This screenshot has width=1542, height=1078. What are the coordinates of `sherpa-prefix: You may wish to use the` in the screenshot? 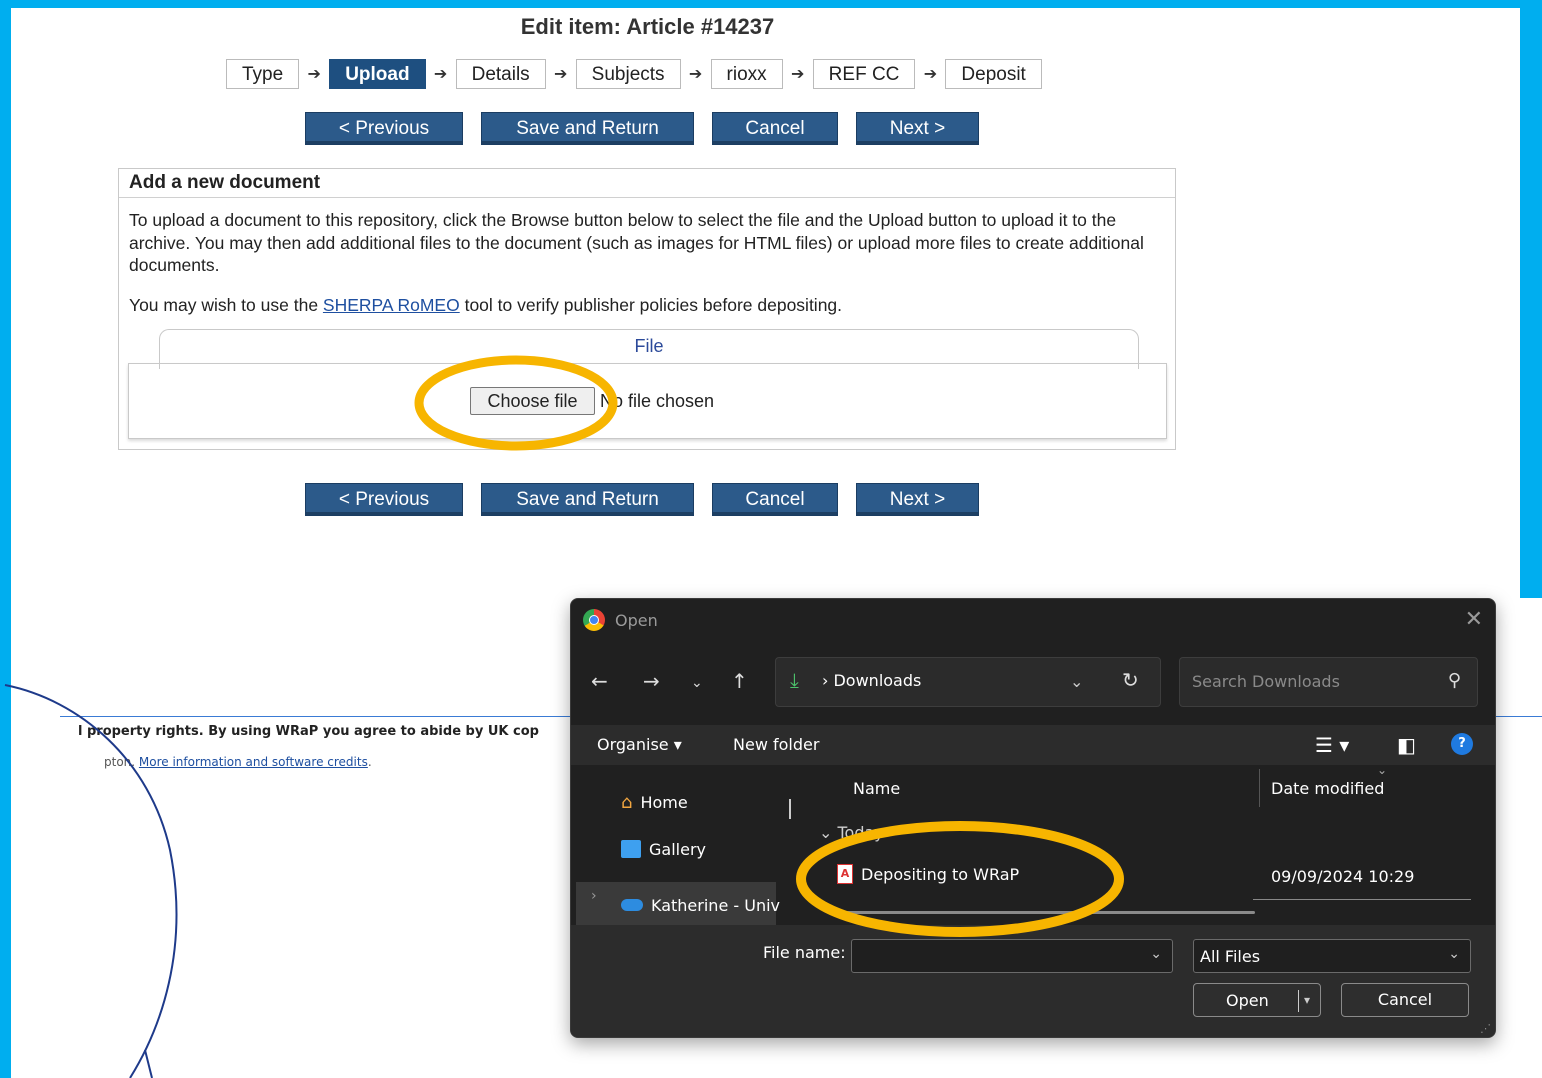 It's located at (226, 305).